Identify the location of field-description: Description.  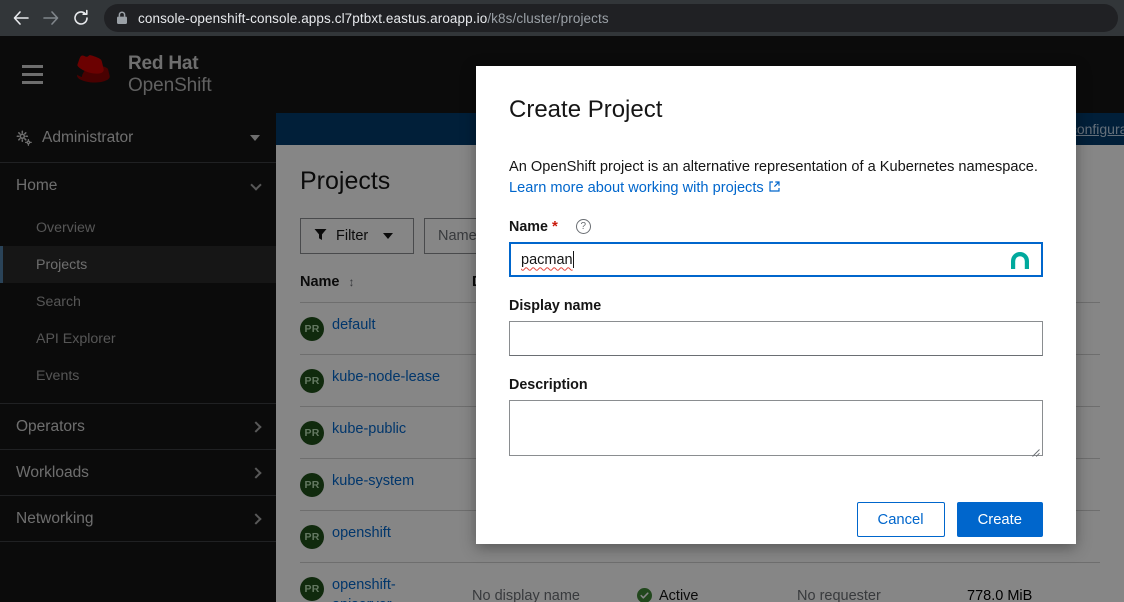
(776, 417).